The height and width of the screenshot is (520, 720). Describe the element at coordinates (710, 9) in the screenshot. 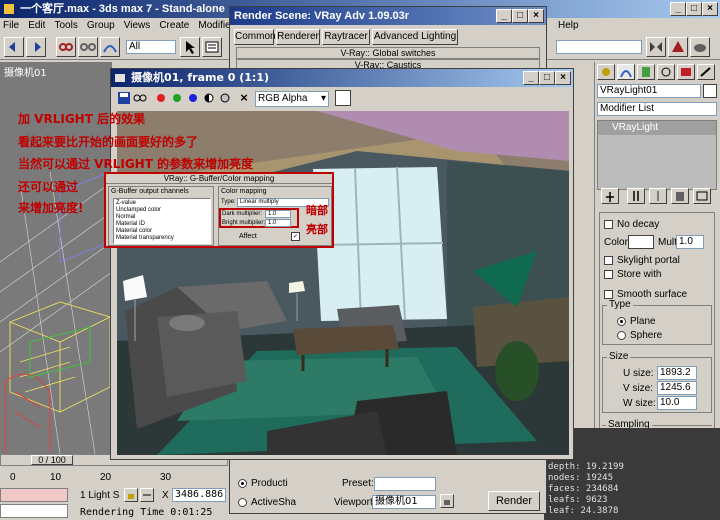

I see `close-button: ×` at that location.